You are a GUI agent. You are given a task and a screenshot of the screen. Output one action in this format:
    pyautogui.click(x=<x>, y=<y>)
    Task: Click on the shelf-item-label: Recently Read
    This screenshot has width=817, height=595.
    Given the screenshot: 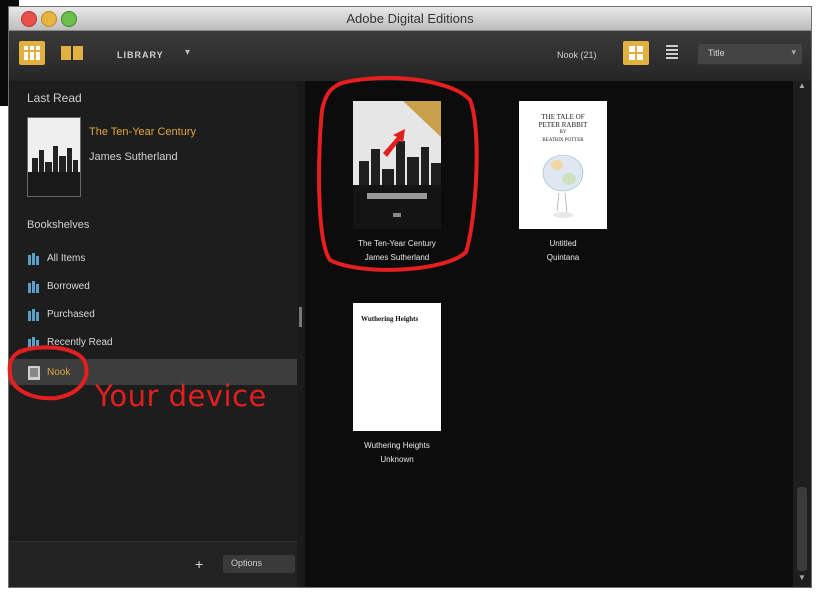 What is the action you would take?
    pyautogui.click(x=80, y=342)
    